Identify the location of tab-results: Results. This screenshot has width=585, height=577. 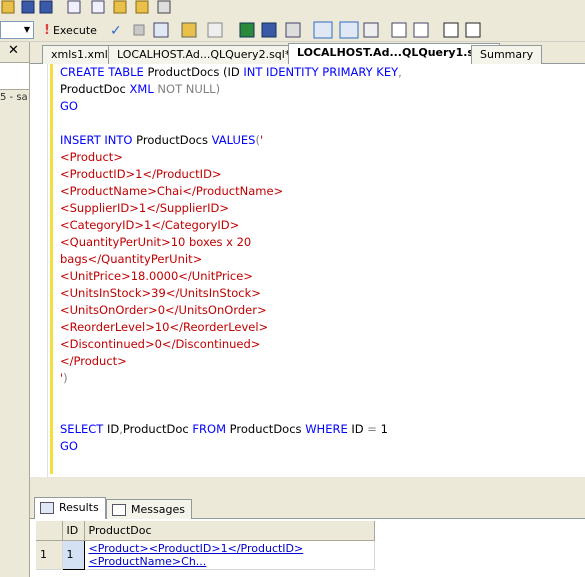
(70, 508).